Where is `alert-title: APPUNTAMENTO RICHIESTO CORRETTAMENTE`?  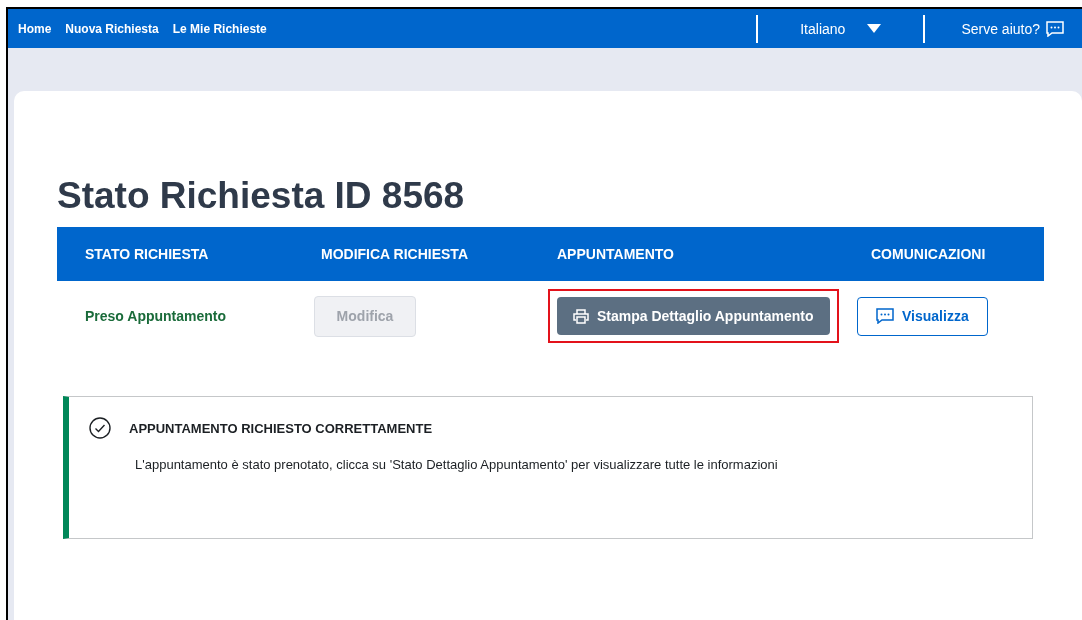 alert-title: APPUNTAMENTO RICHIESTO CORRETTAMENTE is located at coordinates (281, 428).